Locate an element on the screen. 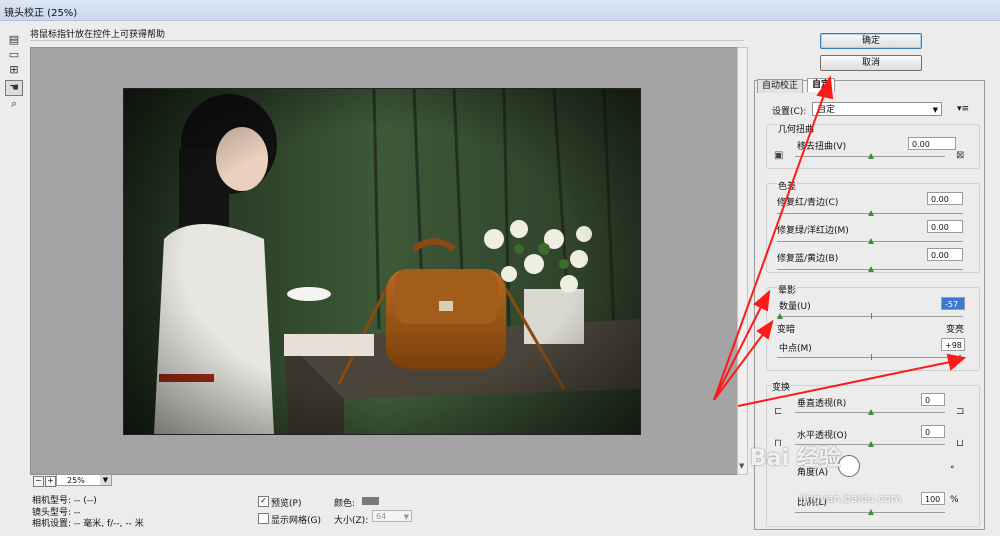  arrow-to-vignette-amount is located at coordinates (738, 352).